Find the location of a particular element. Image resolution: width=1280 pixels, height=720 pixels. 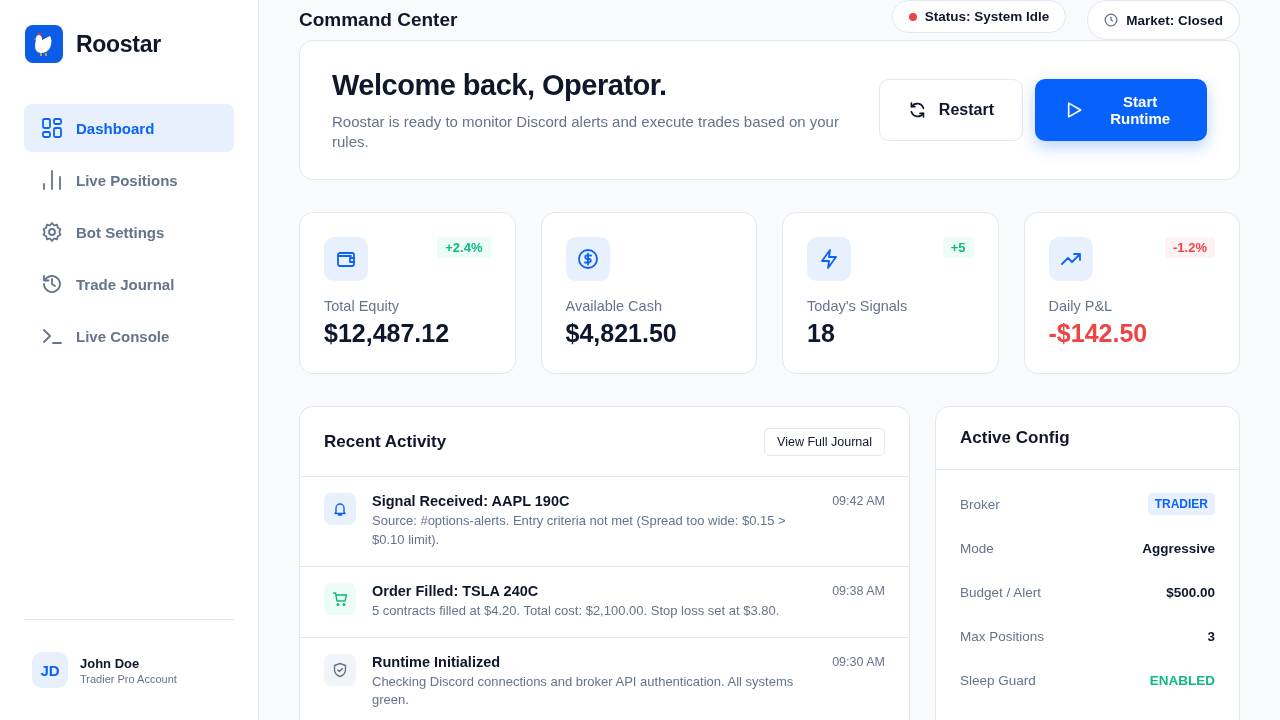

nav-item: Bot Settings is located at coordinates (129, 232).